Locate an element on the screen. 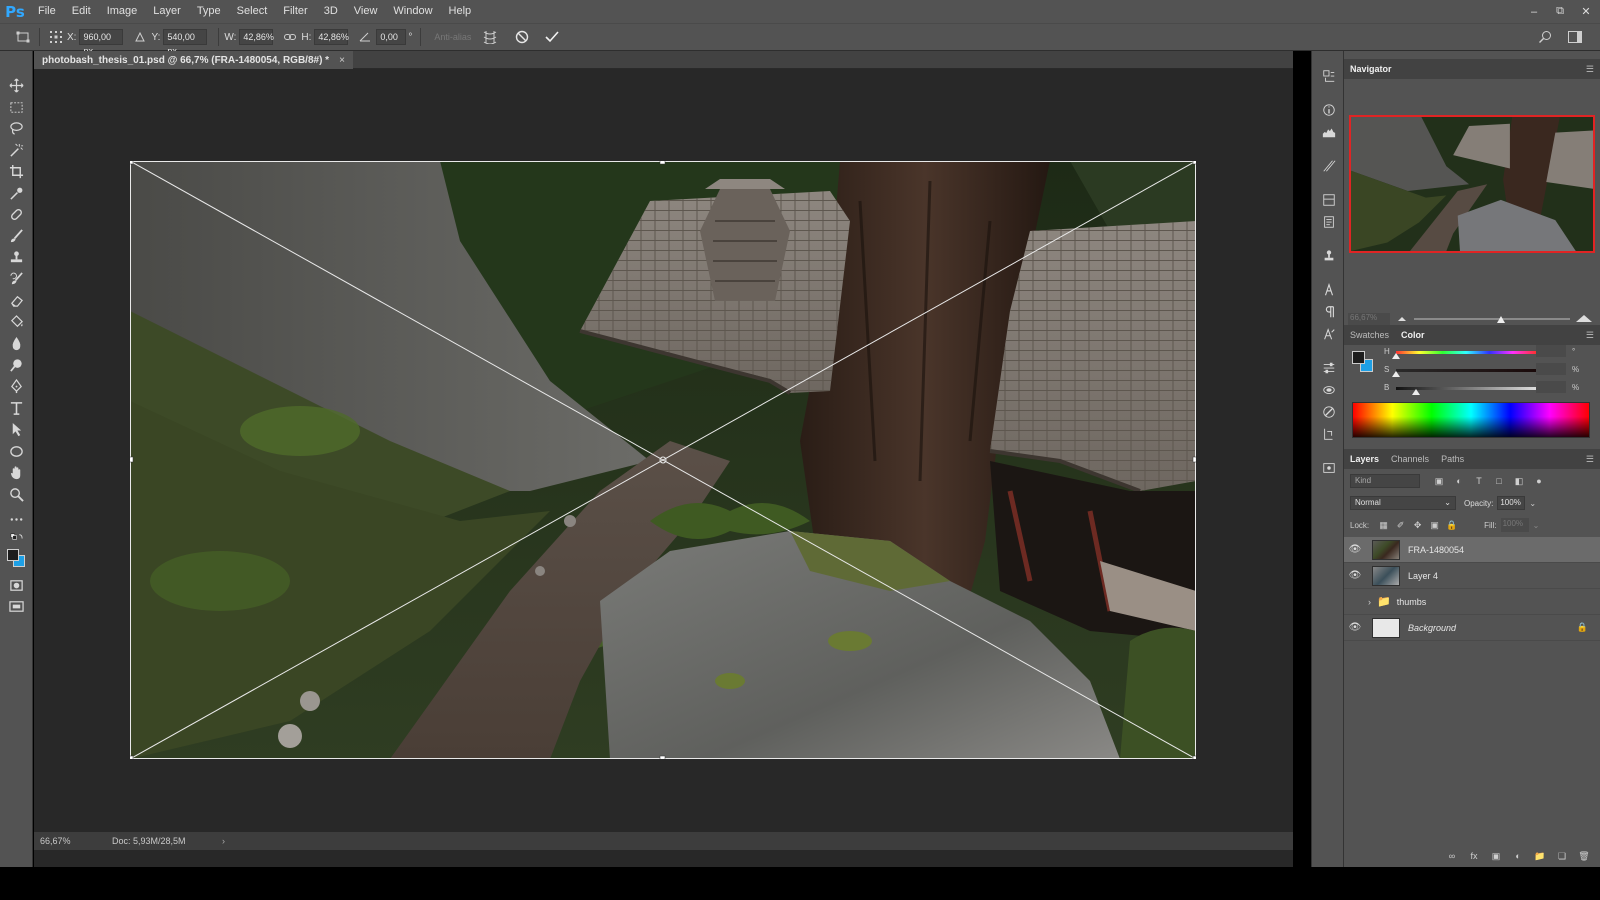 The width and height of the screenshot is (1600, 900). timeline-icon is located at coordinates (1328, 412).